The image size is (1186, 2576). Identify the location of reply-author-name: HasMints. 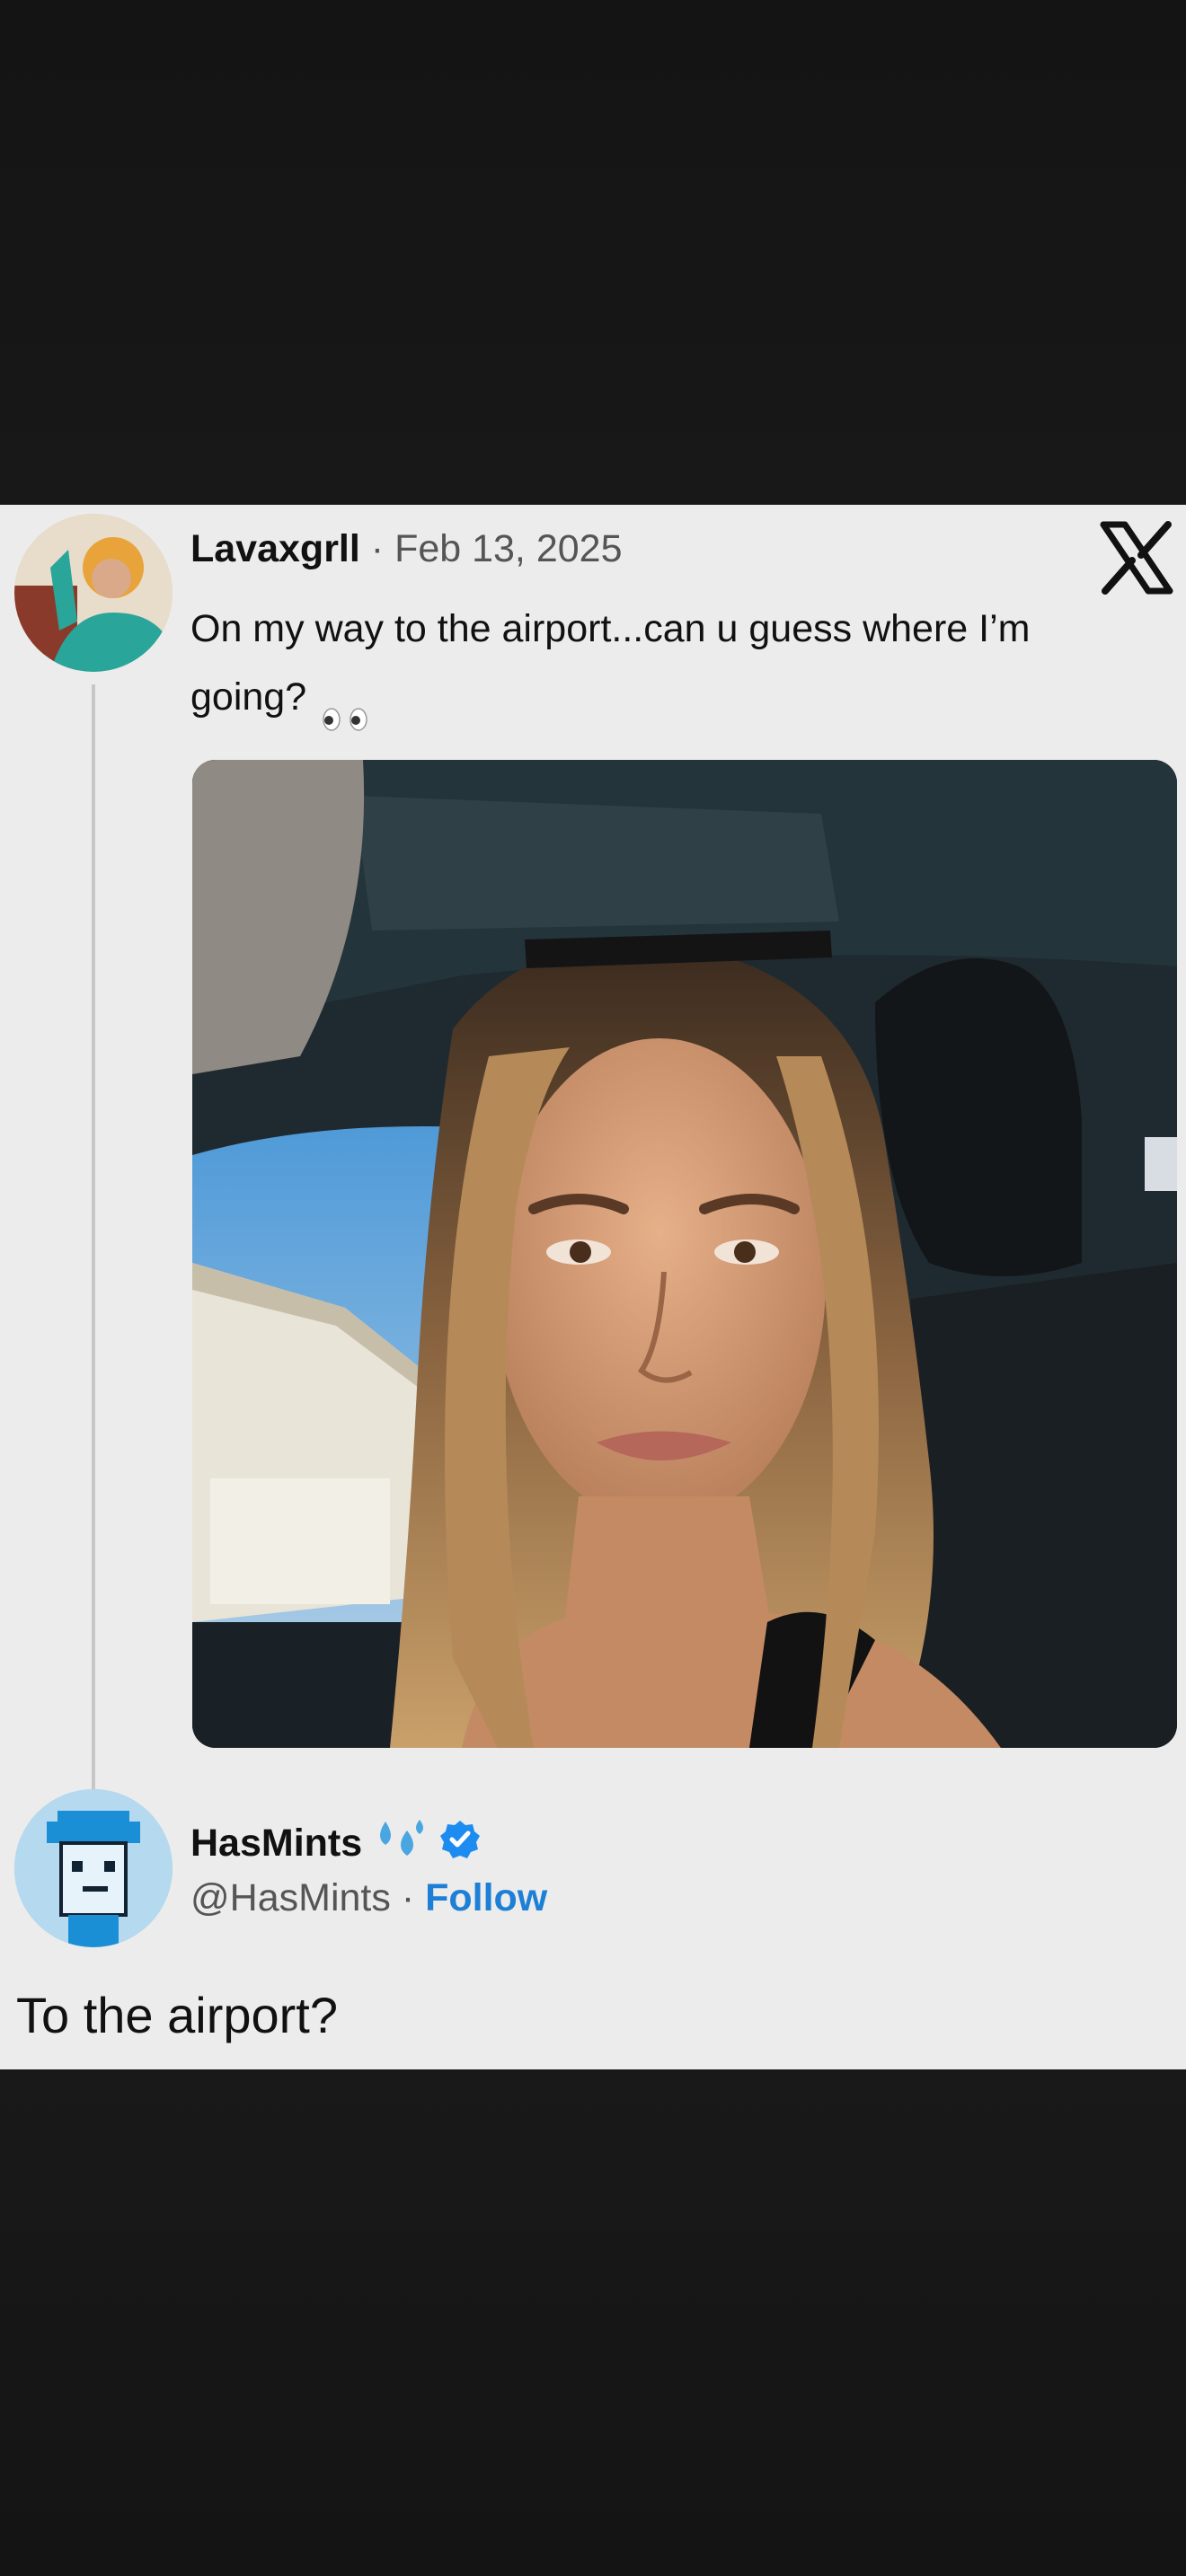
(276, 1843).